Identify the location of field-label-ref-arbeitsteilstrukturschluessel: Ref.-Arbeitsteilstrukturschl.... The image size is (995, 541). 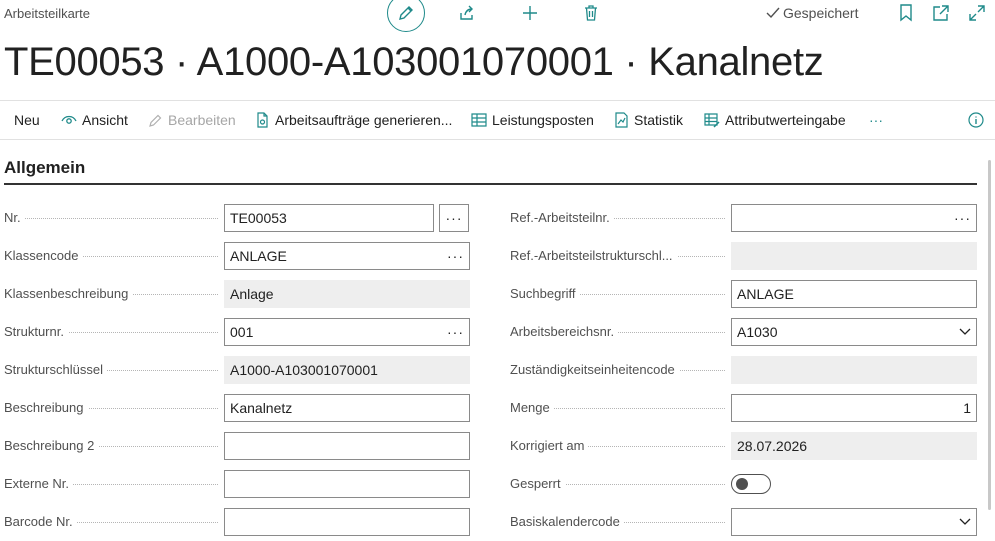
(617, 255).